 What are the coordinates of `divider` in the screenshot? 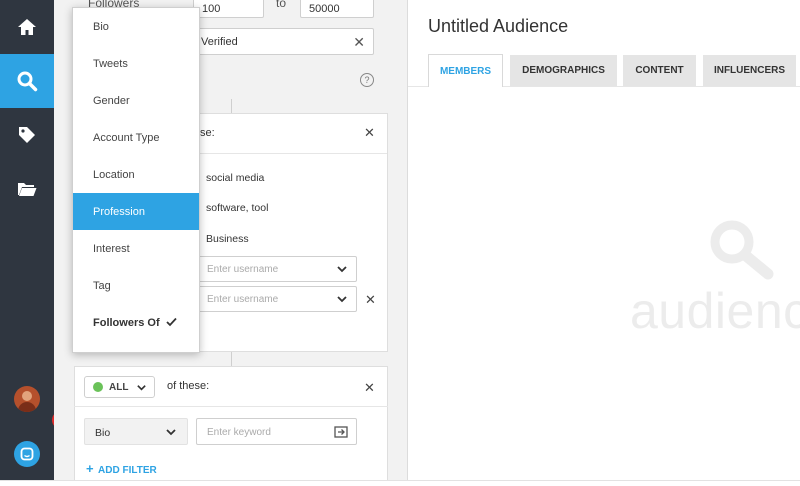 It's located at (231, 406).